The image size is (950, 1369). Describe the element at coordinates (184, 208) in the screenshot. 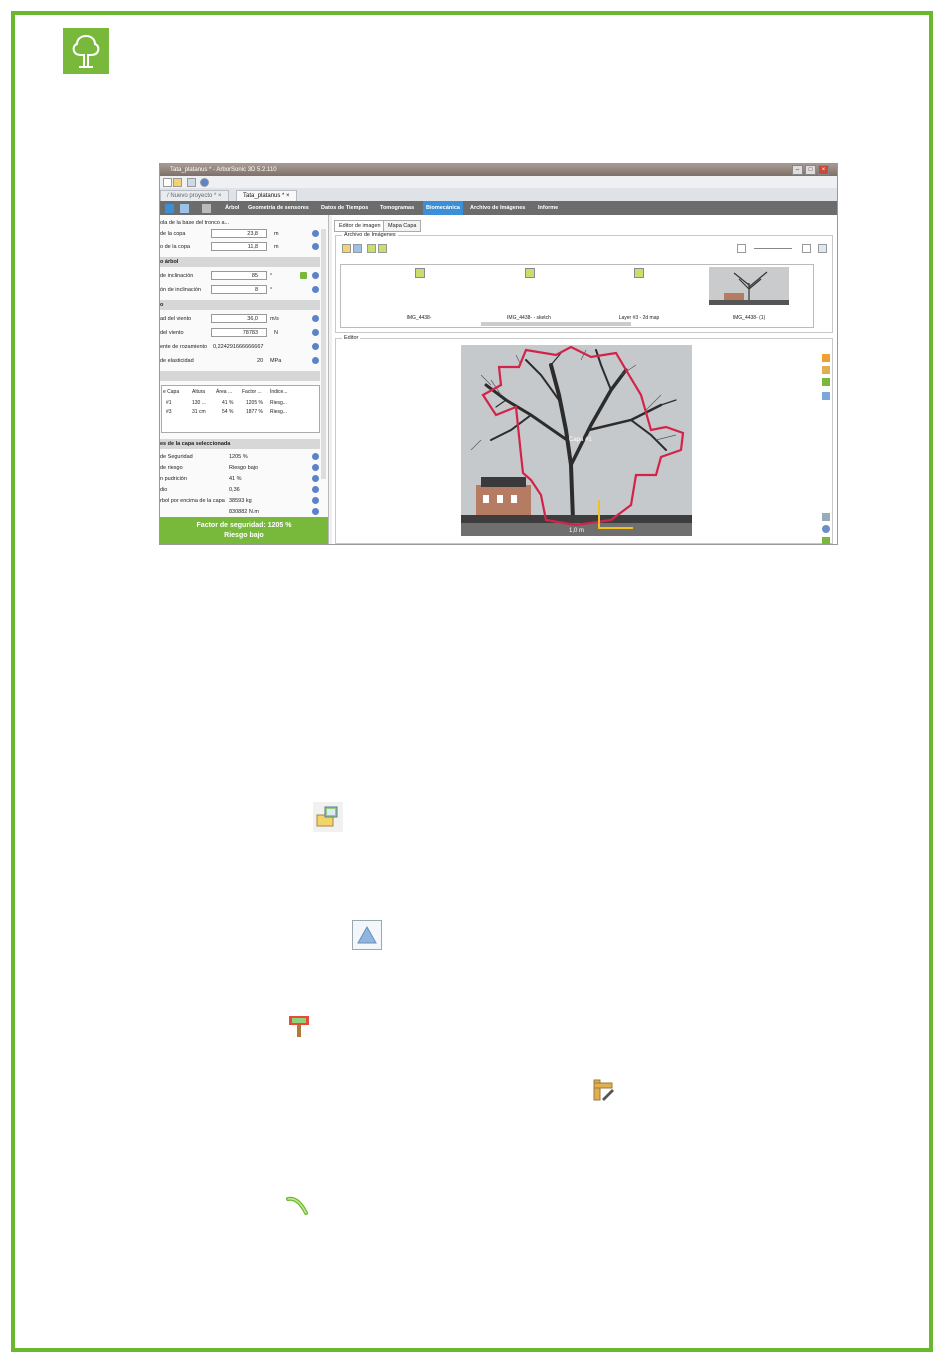

I see `tool-icon` at that location.